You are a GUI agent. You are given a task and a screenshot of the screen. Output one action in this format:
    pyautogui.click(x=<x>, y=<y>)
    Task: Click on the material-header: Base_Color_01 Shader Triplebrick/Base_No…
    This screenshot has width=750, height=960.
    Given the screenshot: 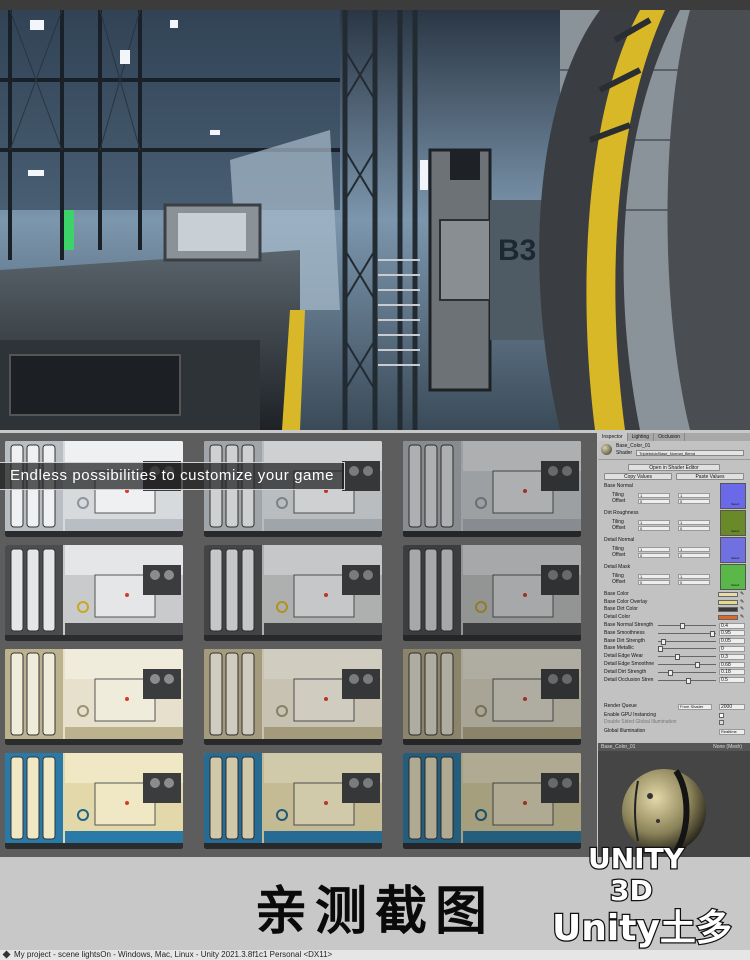 What is the action you would take?
    pyautogui.click(x=674, y=450)
    